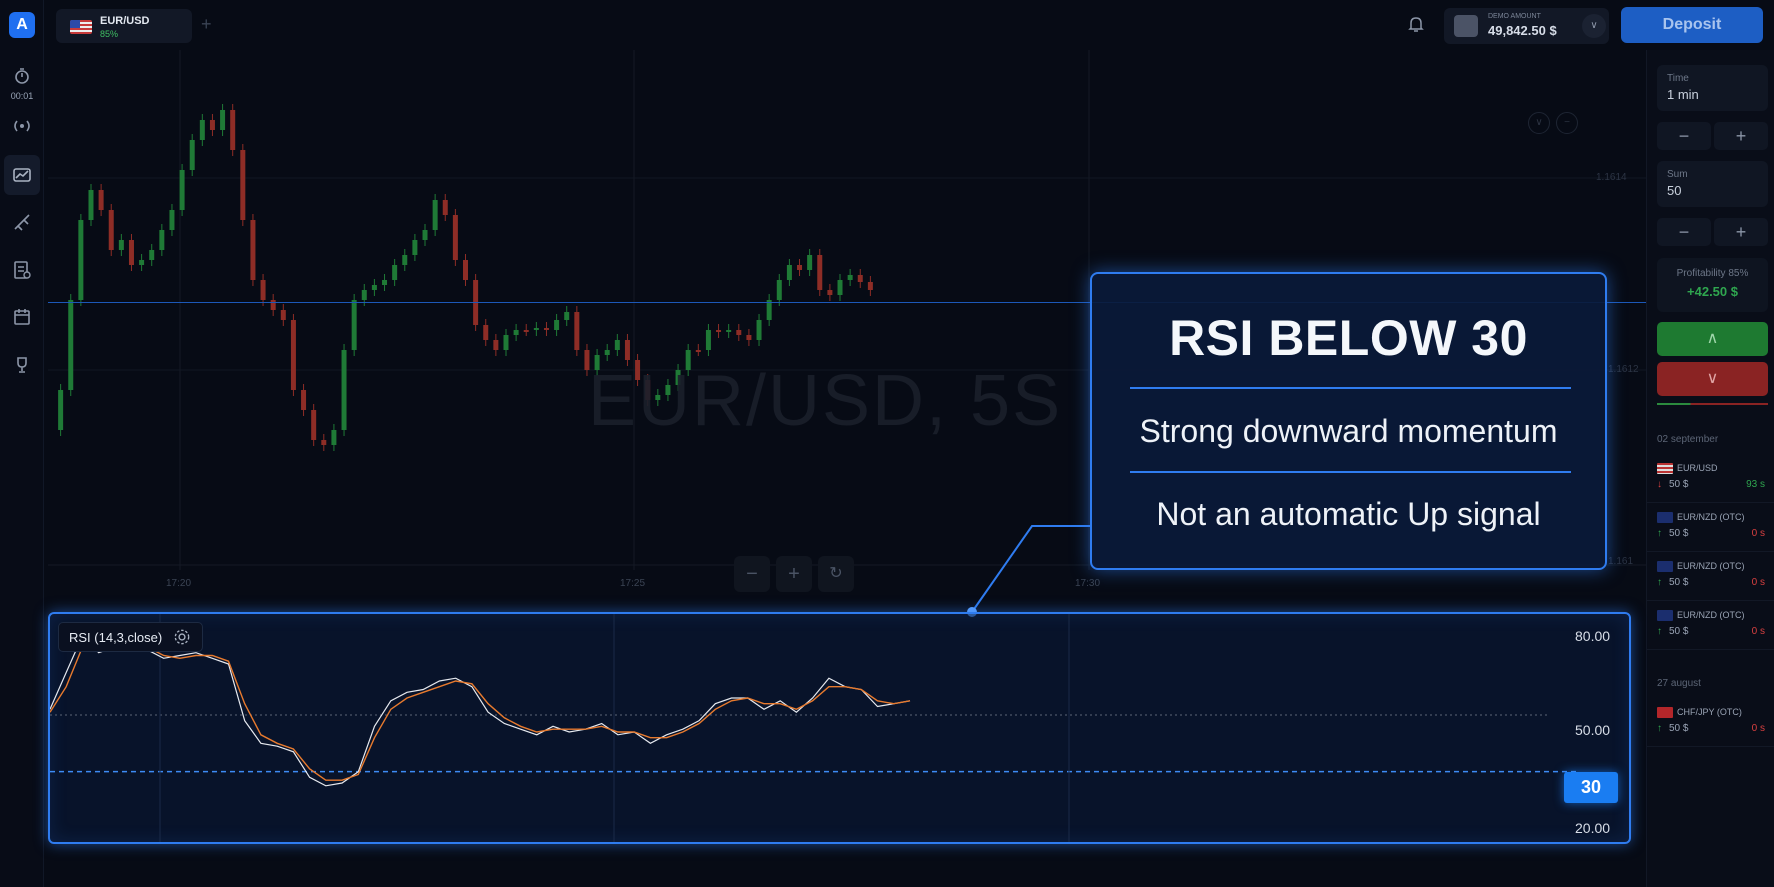  Describe the element at coordinates (1348, 514) in the screenshot. I see `callout-line: Not an automatic Up signal` at that location.